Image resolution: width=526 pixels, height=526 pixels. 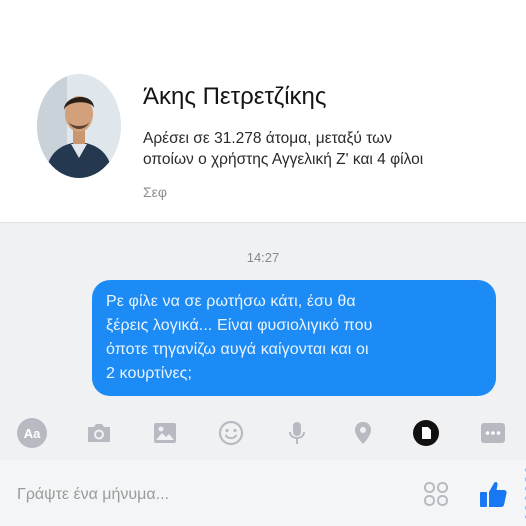 I want to click on camera-icon, so click(x=99, y=433).